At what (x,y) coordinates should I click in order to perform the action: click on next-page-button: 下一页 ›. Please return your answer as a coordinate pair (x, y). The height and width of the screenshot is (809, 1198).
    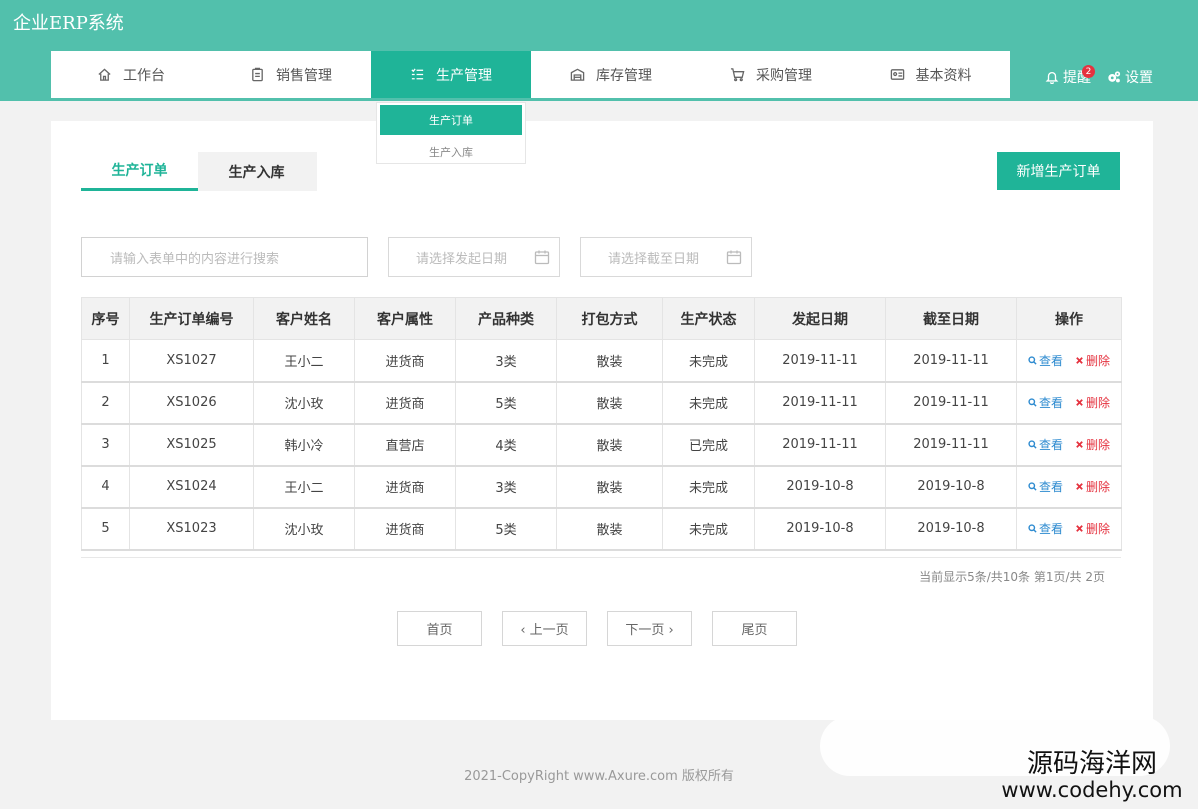
    Looking at the image, I should click on (649, 628).